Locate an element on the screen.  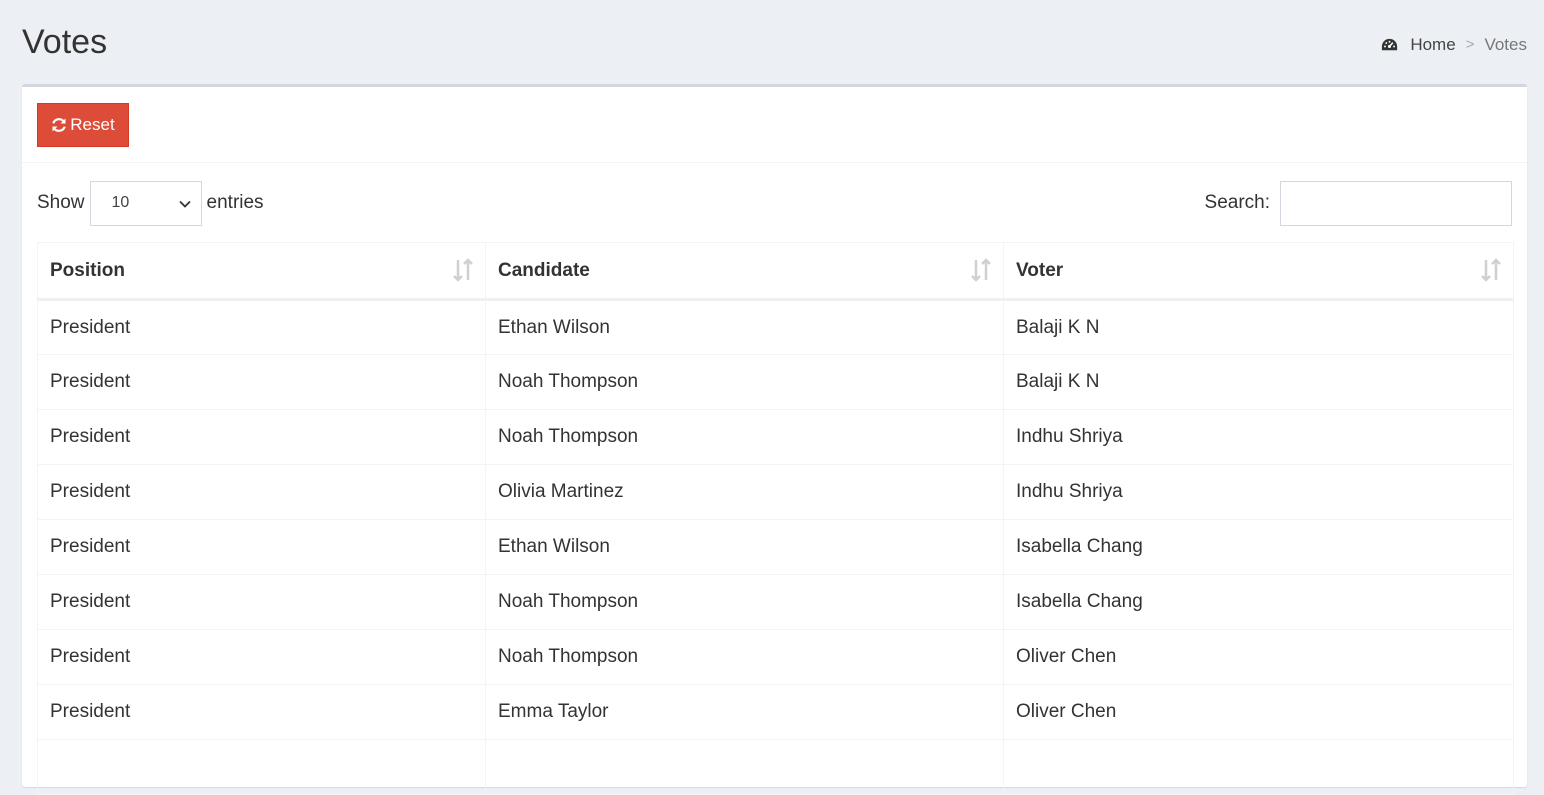
entries-label: entries is located at coordinates (235, 202).